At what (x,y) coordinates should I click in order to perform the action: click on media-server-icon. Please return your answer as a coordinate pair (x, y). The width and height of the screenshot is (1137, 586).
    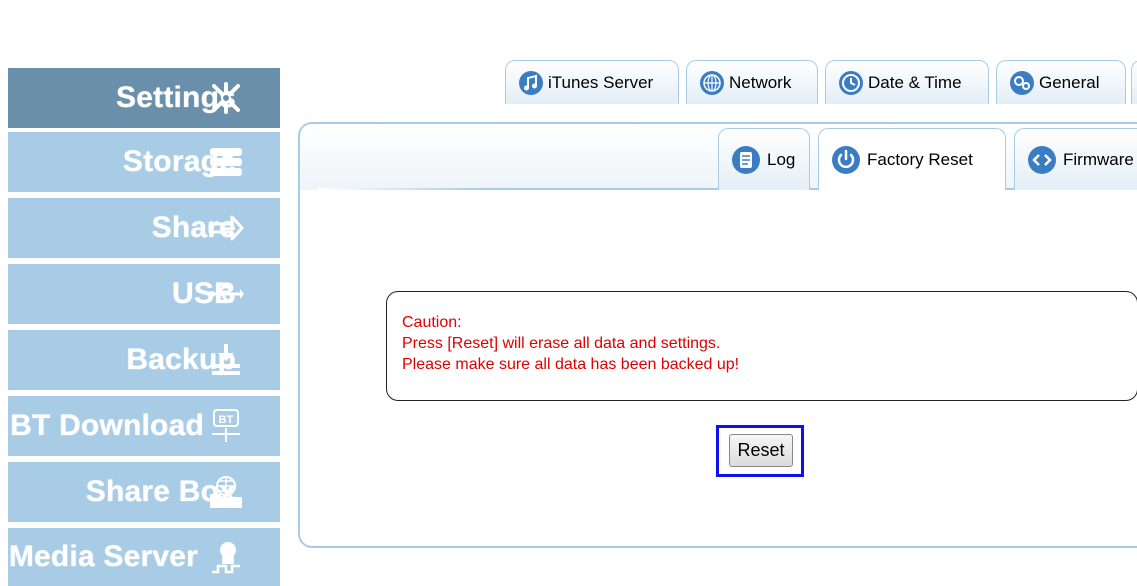
    Looking at the image, I should click on (226, 558).